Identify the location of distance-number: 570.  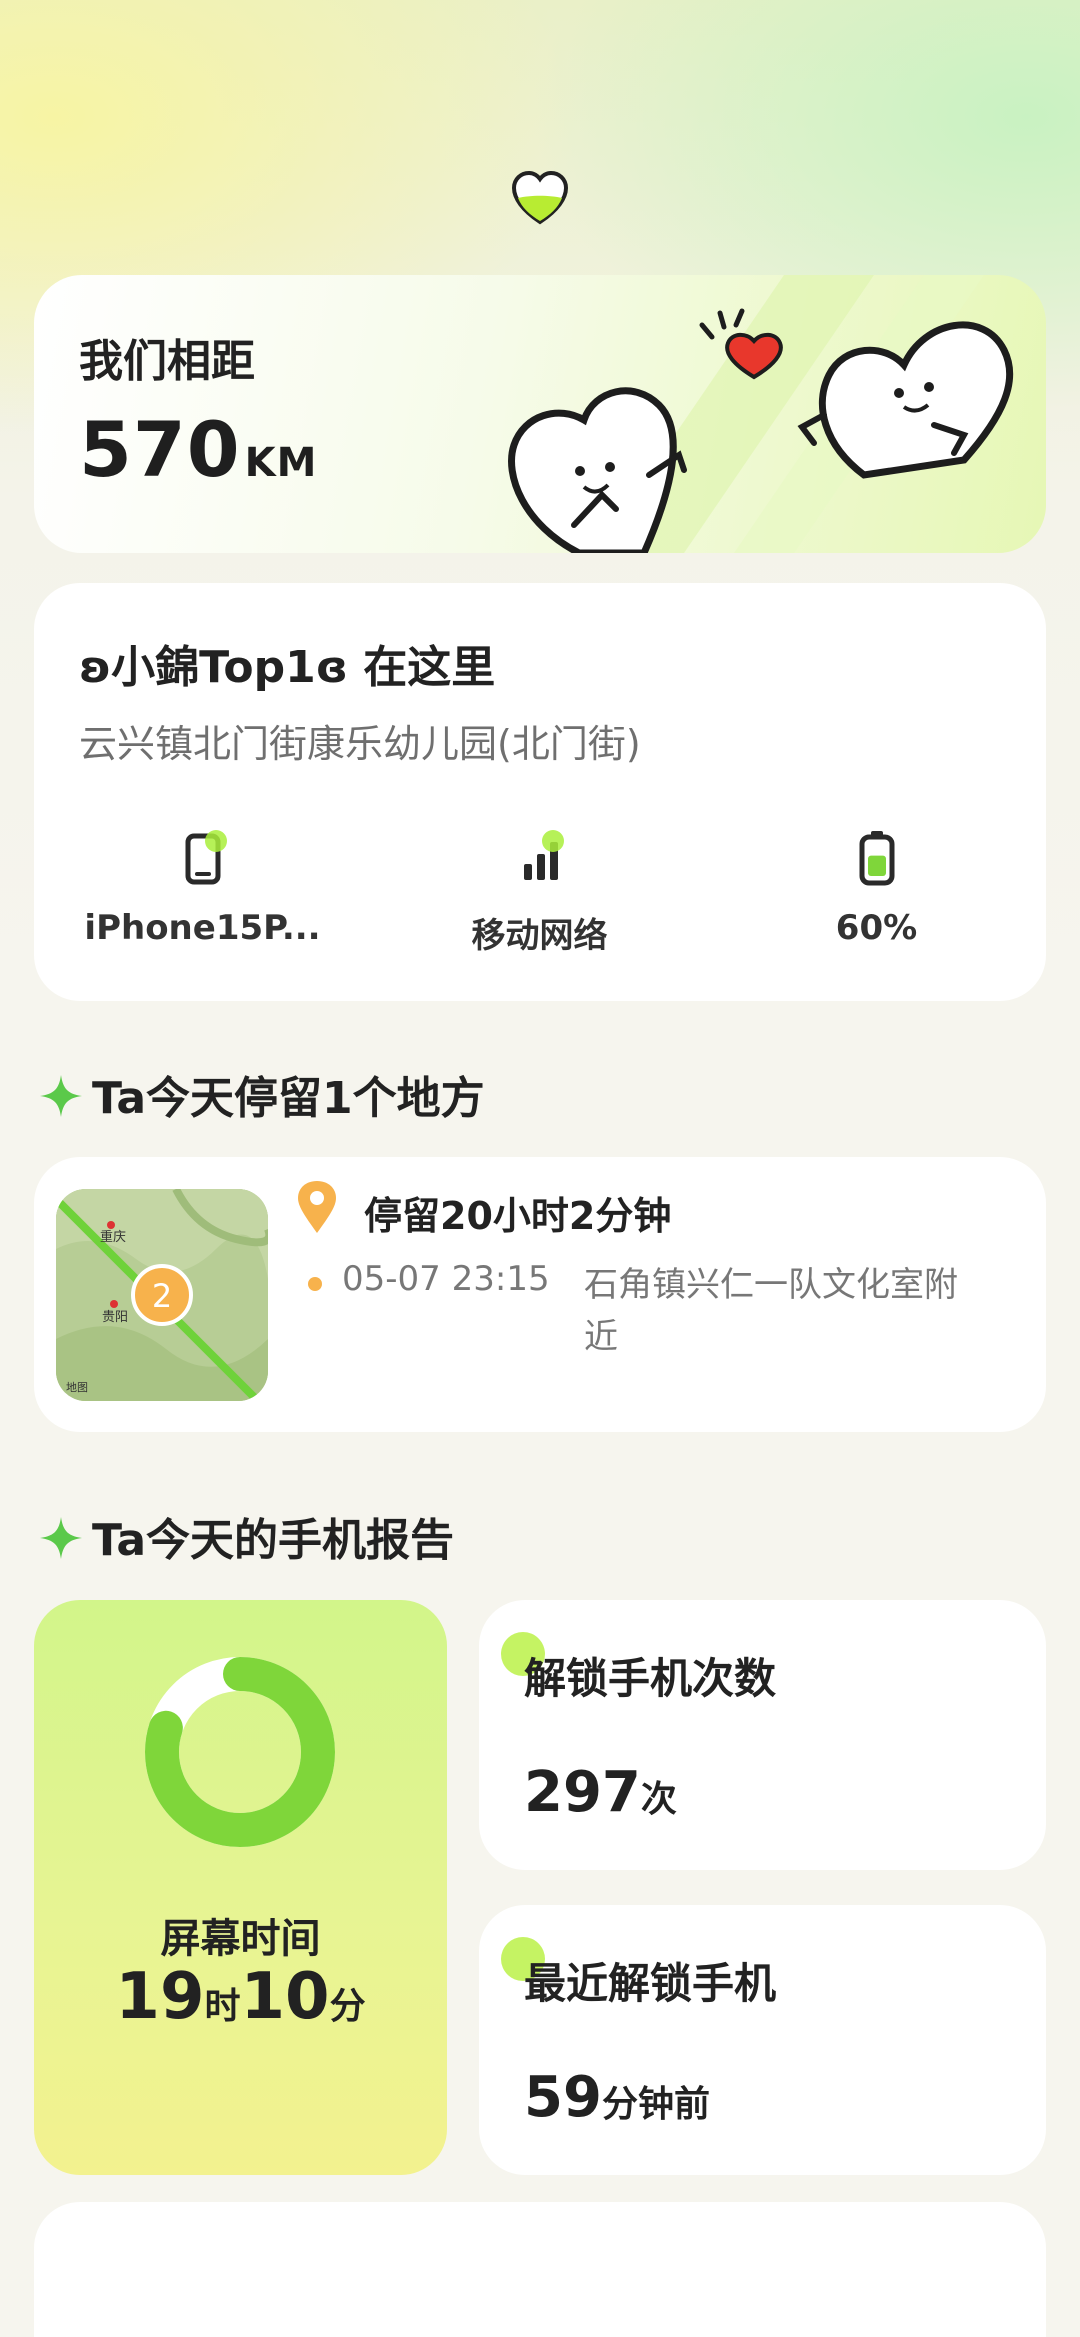
(160, 449).